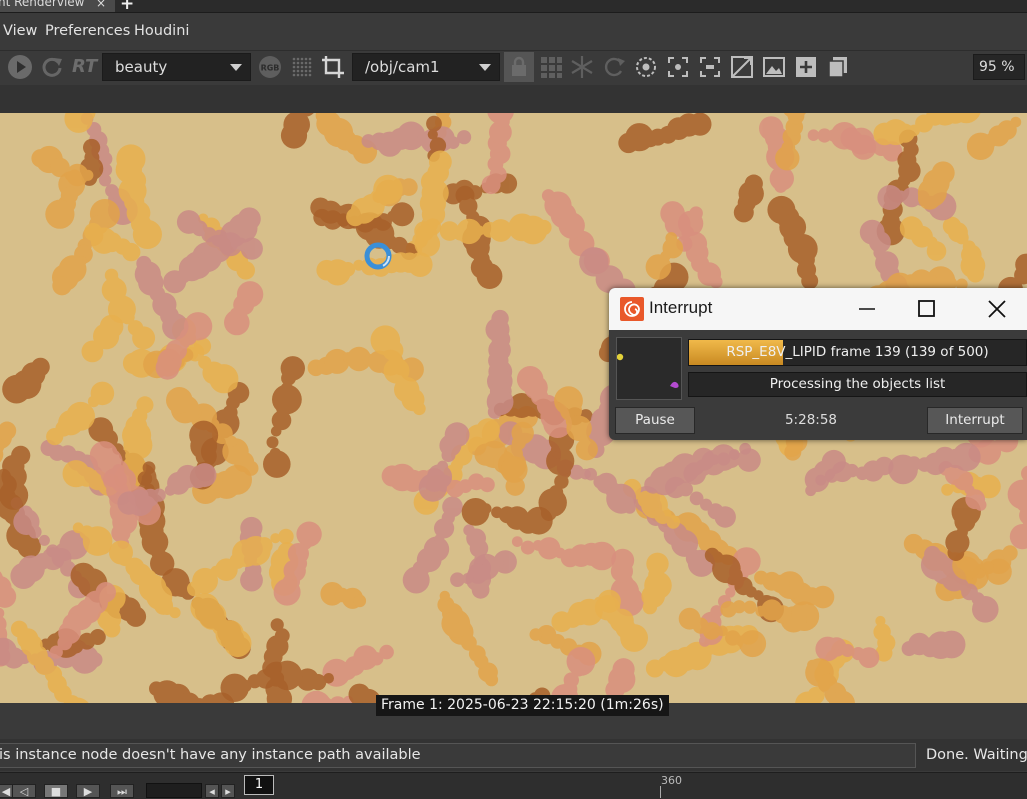 The image size is (1027, 799). I want to click on render-thumbnail, so click(649, 368).